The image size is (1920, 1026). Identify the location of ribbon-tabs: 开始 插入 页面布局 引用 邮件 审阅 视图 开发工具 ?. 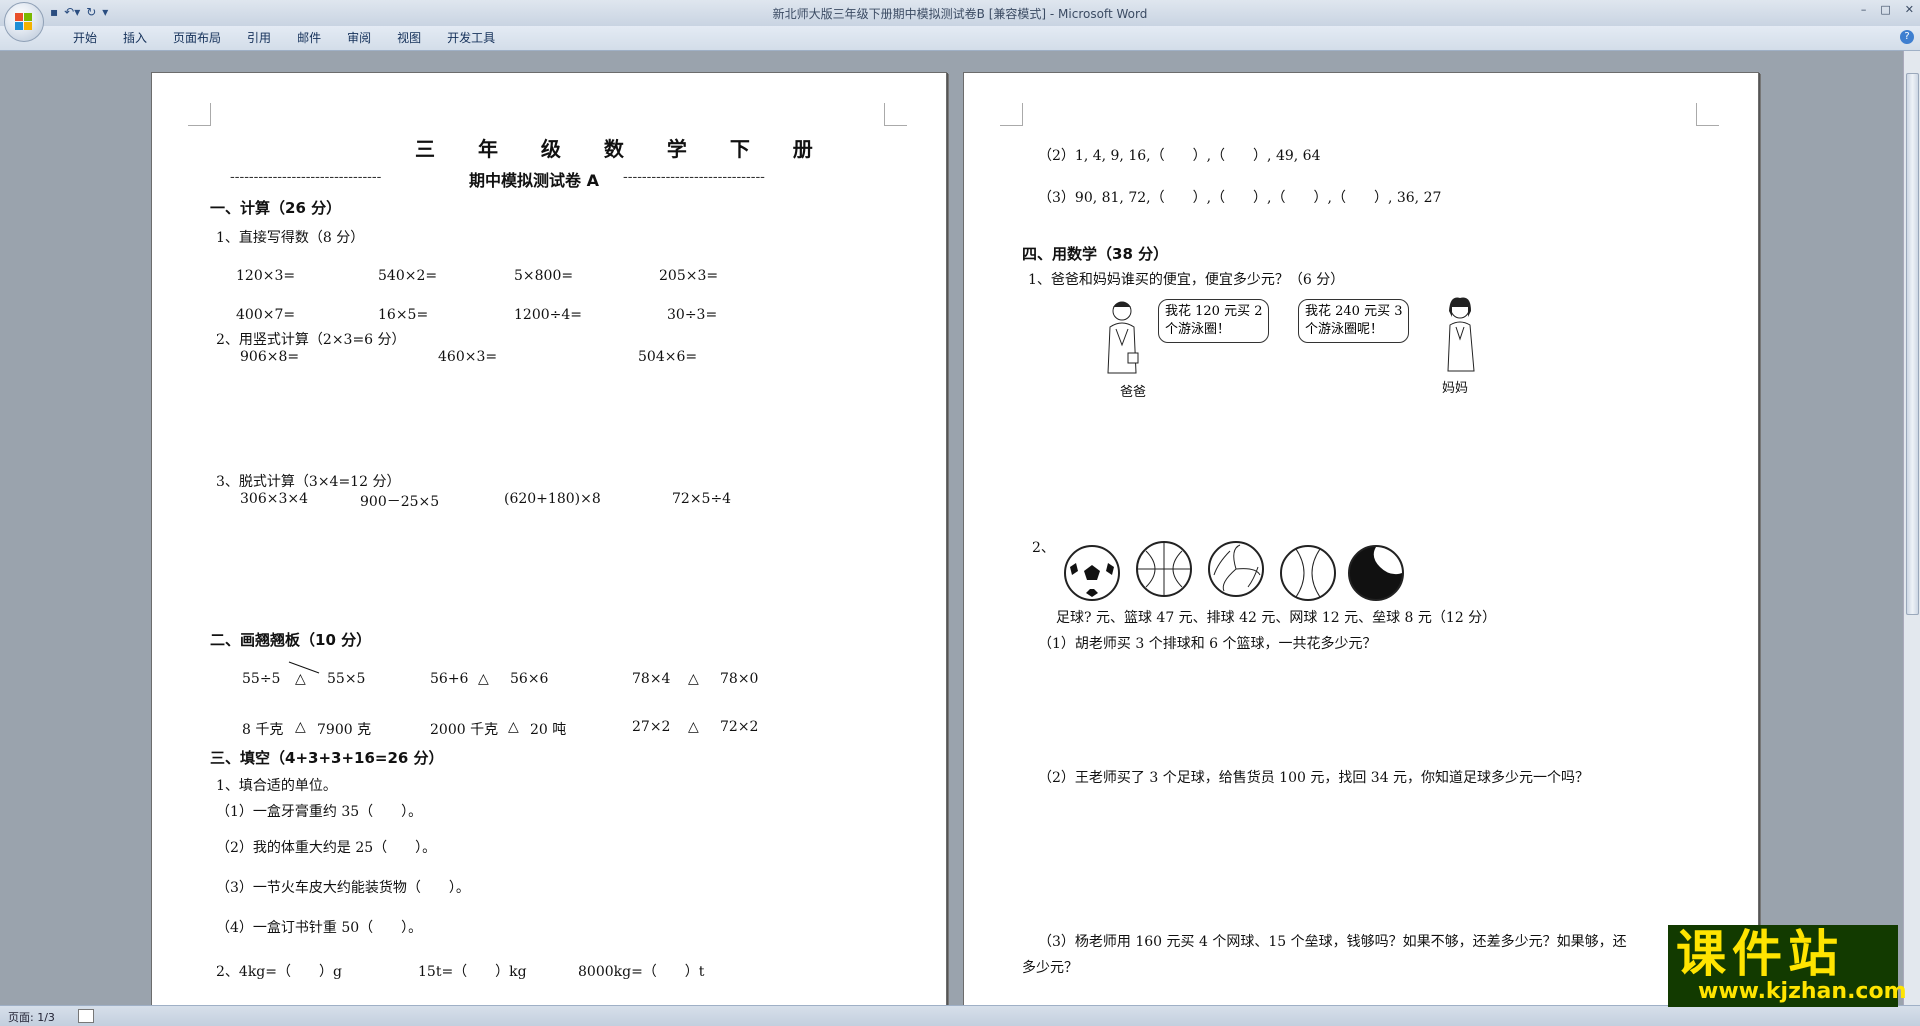
(960, 38).